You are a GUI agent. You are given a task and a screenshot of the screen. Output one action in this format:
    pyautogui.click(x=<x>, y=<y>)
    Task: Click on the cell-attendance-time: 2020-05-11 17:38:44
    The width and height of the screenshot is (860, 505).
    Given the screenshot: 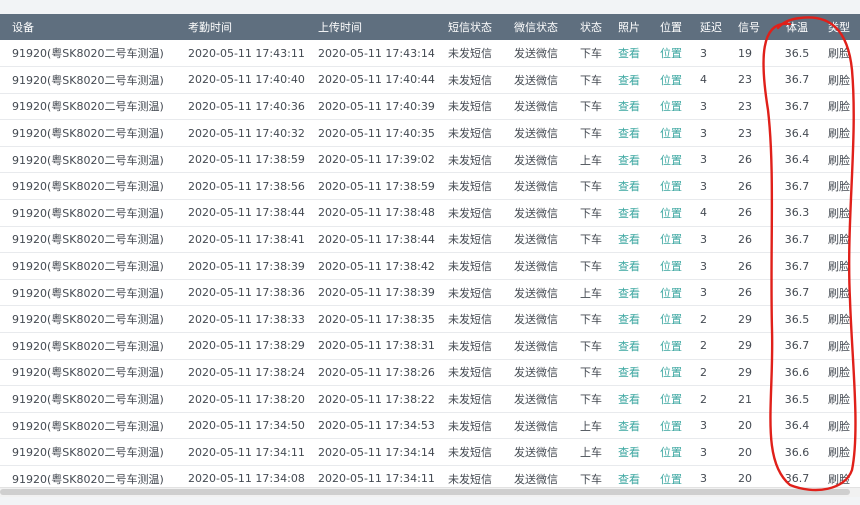 What is the action you would take?
    pyautogui.click(x=253, y=213)
    